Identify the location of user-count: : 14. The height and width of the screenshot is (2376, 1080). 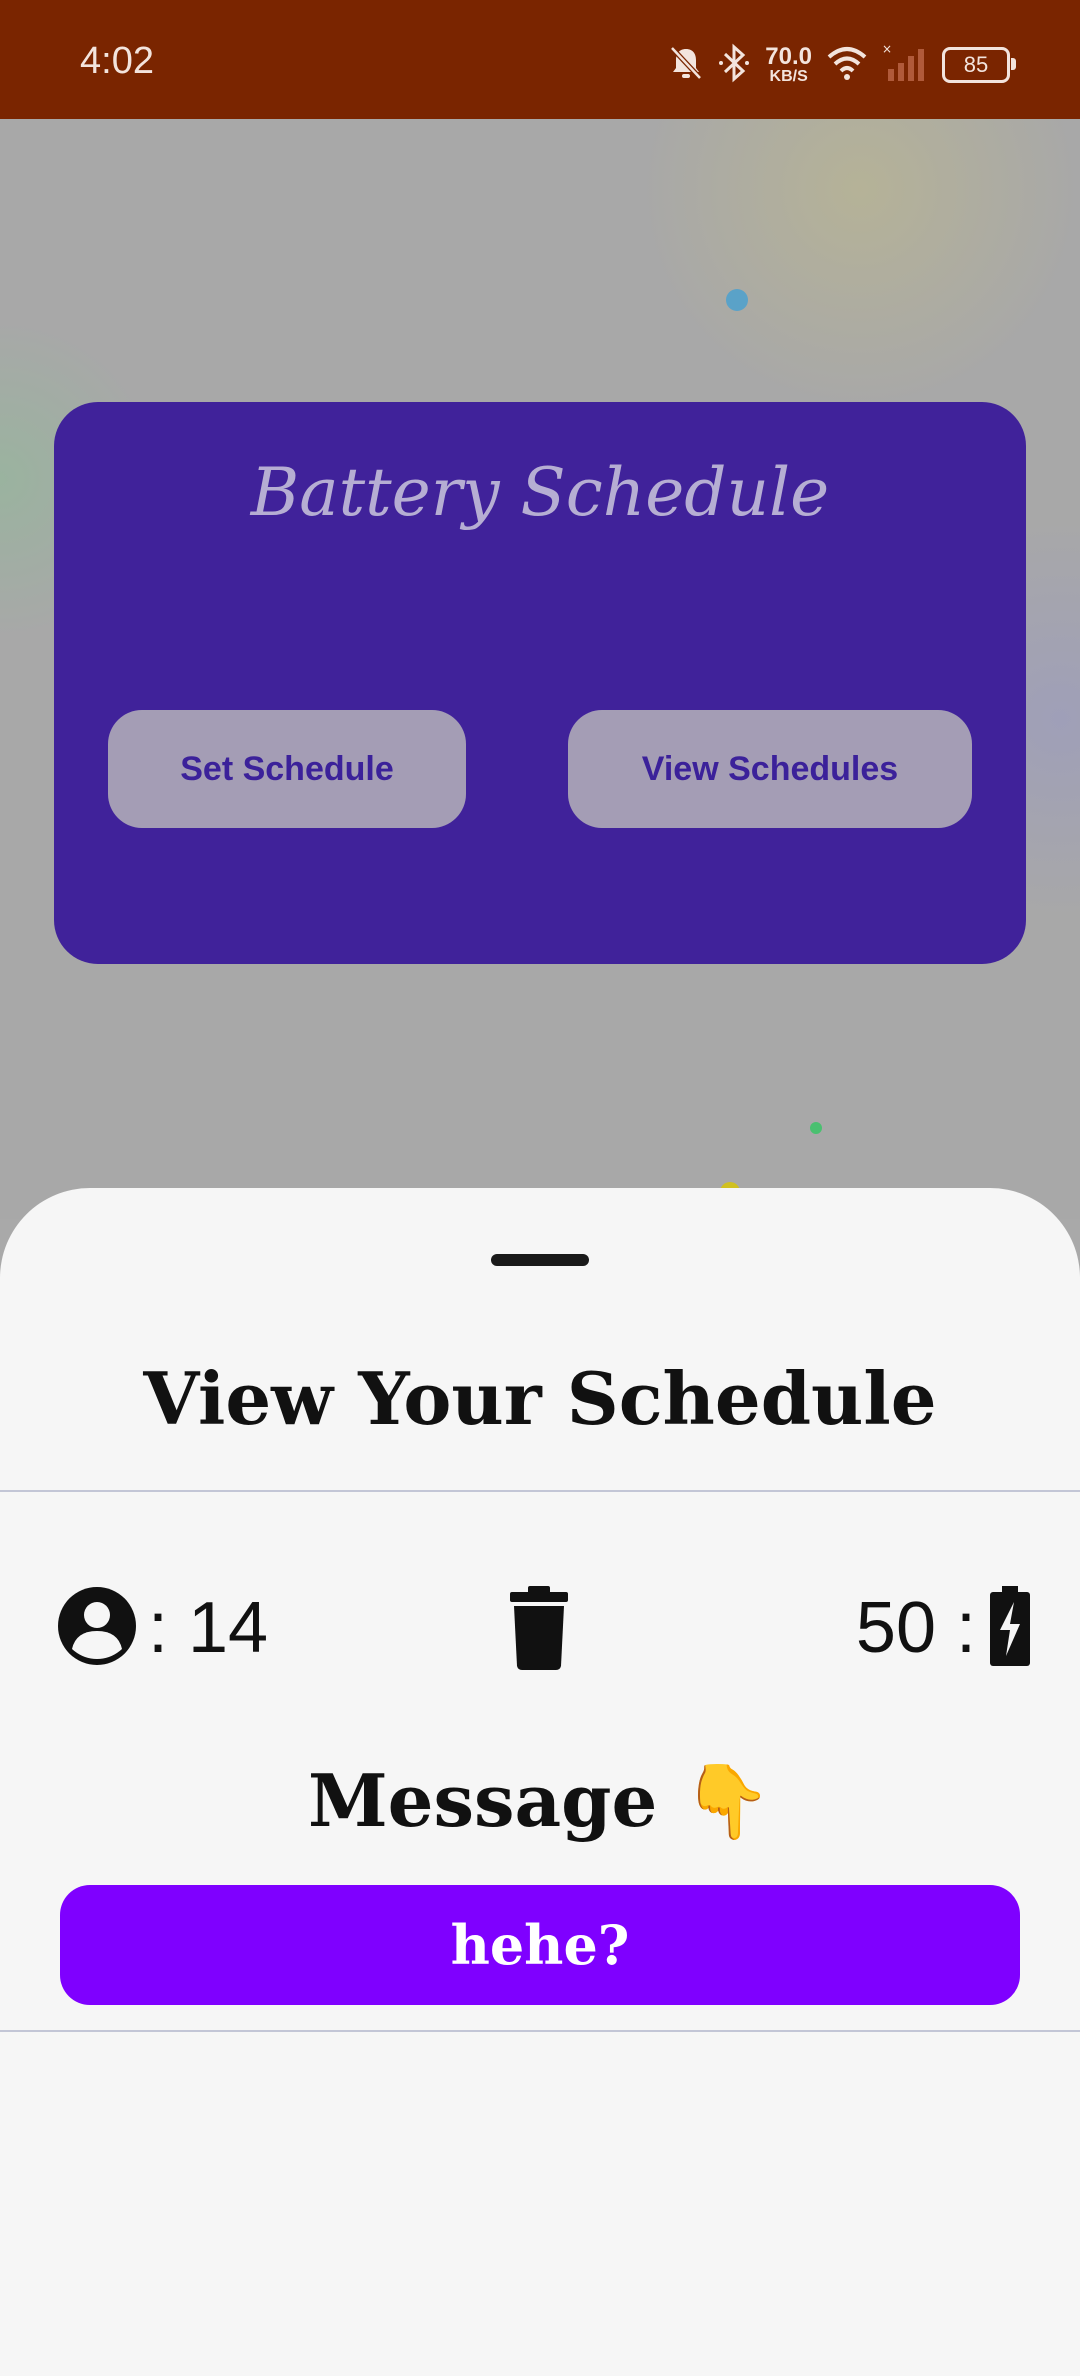
(162, 1628).